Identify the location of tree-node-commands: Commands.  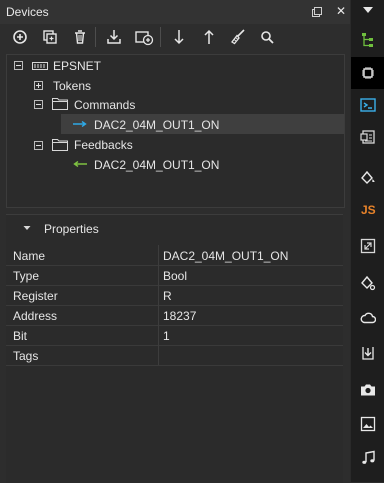
(104, 105).